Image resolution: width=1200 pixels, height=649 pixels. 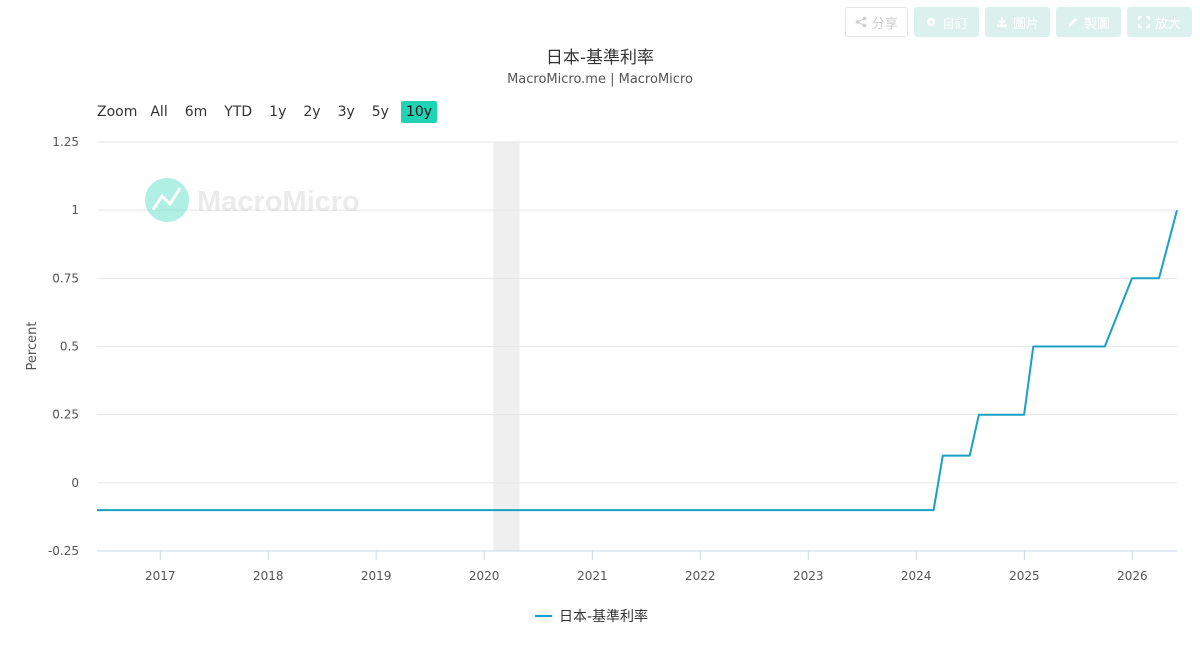 I want to click on y-axis-ticks: -0.25 0 0.25 0.5 0.75 1 1.25, so click(x=63, y=346).